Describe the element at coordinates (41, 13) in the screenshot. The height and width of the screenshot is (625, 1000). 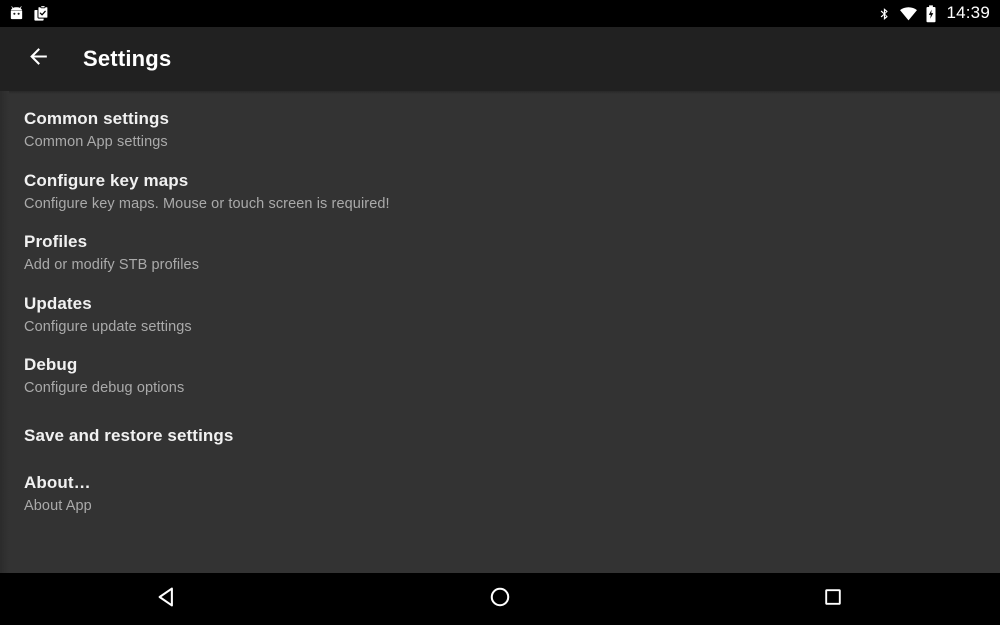
I see `clipboard-check-icon` at that location.